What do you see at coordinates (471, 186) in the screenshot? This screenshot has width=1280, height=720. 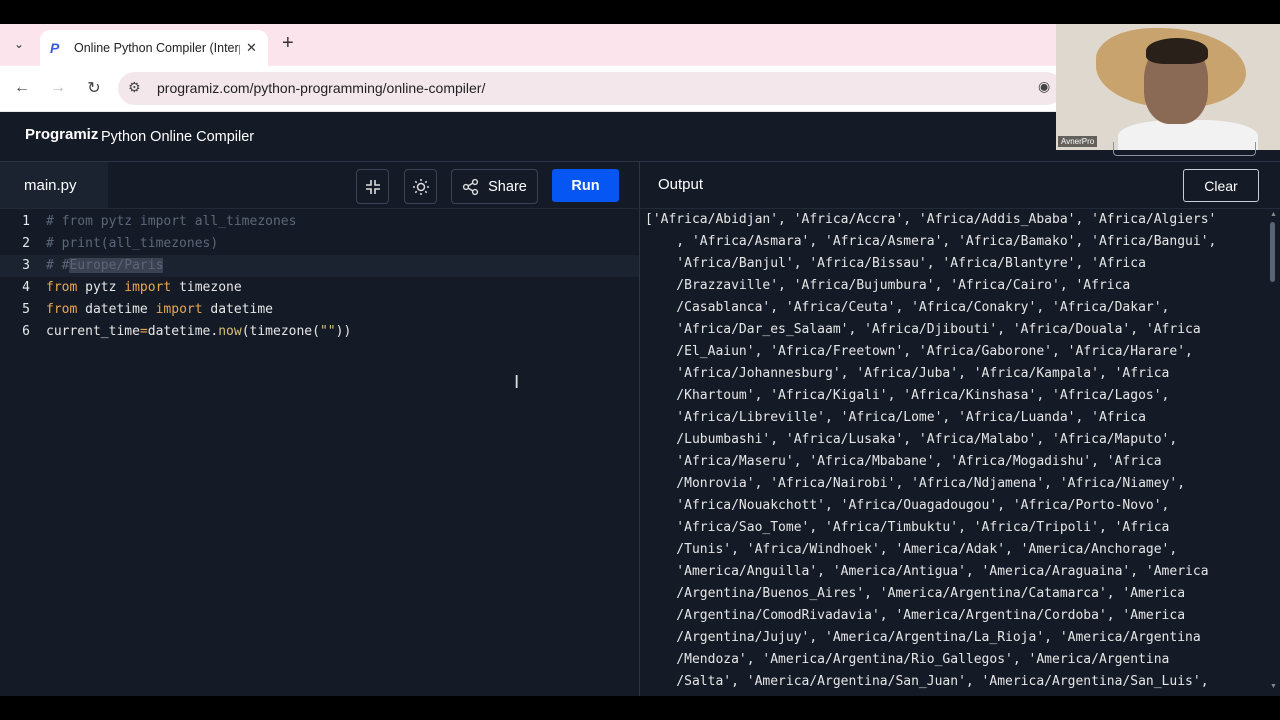 I see `share-icon` at bounding box center [471, 186].